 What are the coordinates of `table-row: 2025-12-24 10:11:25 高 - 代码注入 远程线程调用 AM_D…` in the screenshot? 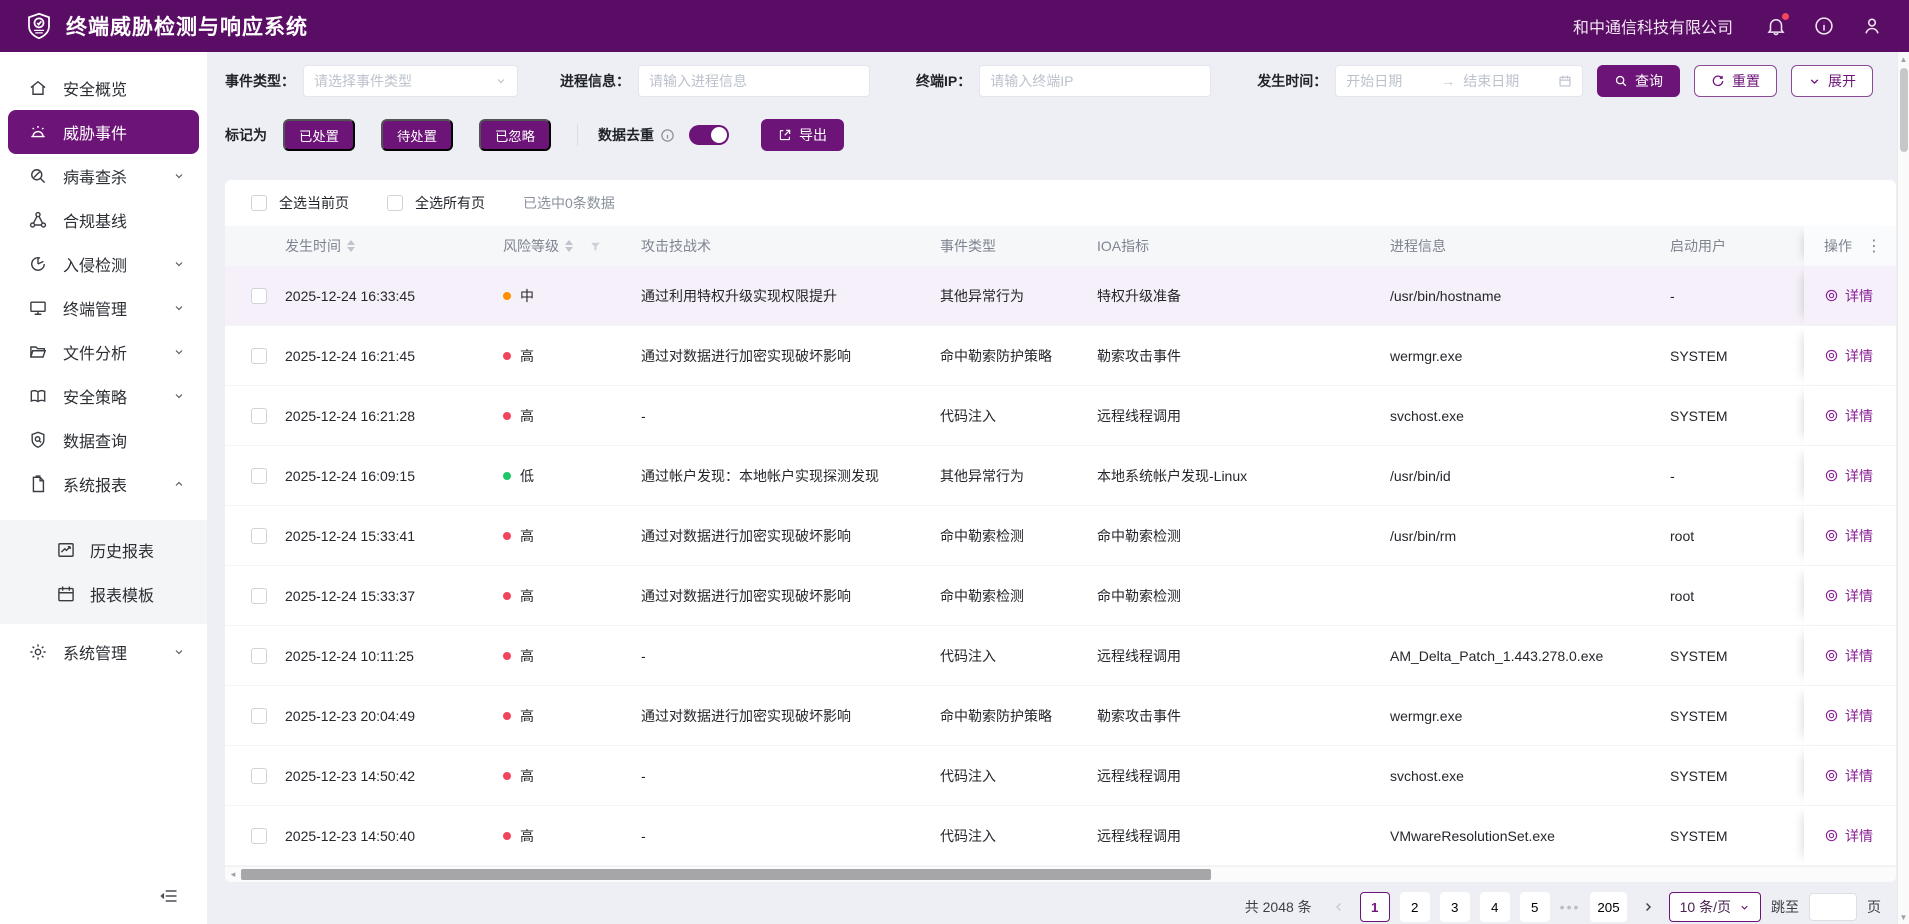 It's located at (1060, 656).